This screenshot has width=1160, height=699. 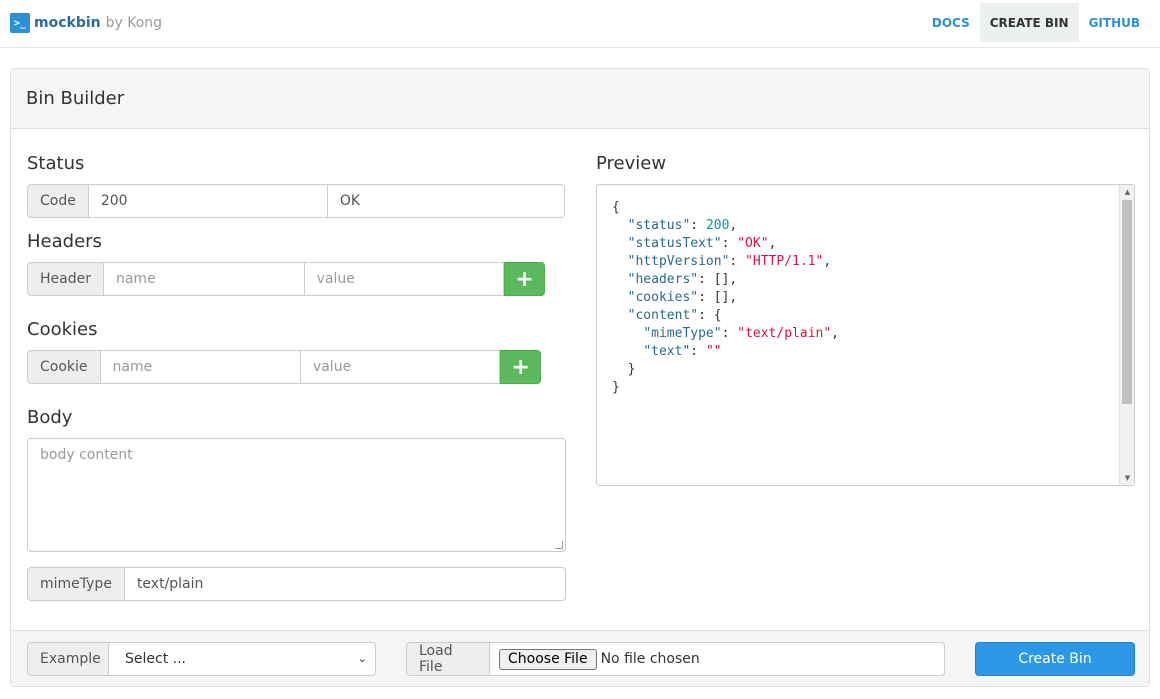 I want to click on add-header-button: +, so click(x=524, y=279).